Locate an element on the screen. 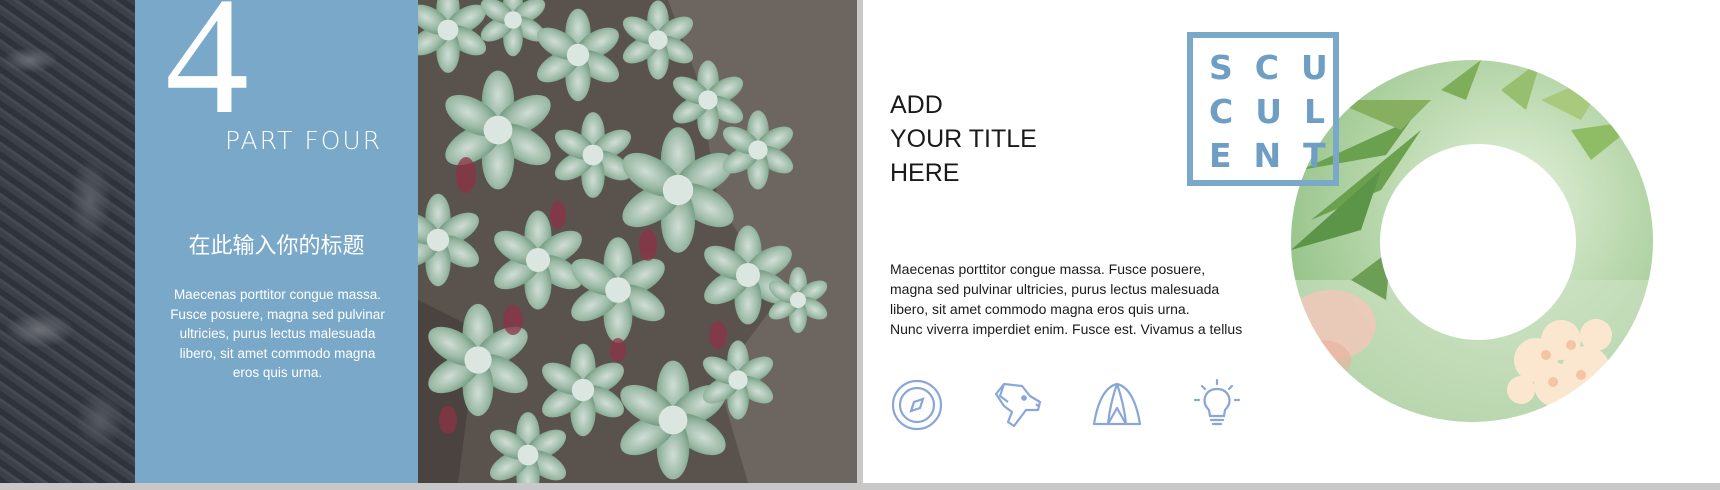  section-number: 4 is located at coordinates (207, 74).